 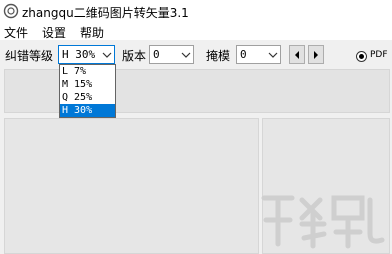 What do you see at coordinates (171, 54) in the screenshot?
I see `version-select: 0` at bounding box center [171, 54].